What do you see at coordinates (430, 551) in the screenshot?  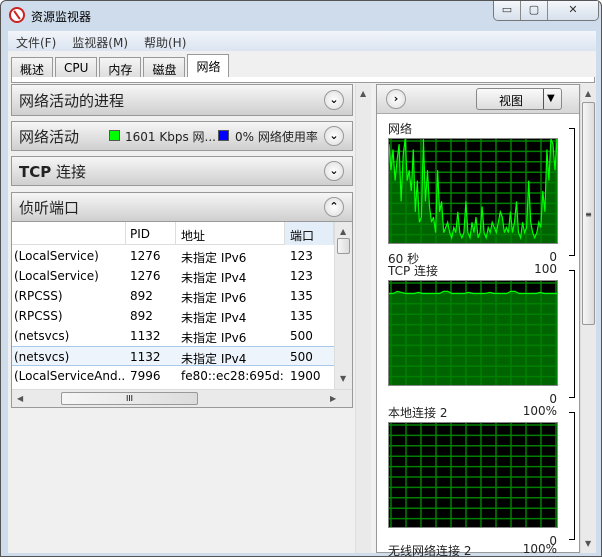 I see `graph-label: 无线网络连接 2` at bounding box center [430, 551].